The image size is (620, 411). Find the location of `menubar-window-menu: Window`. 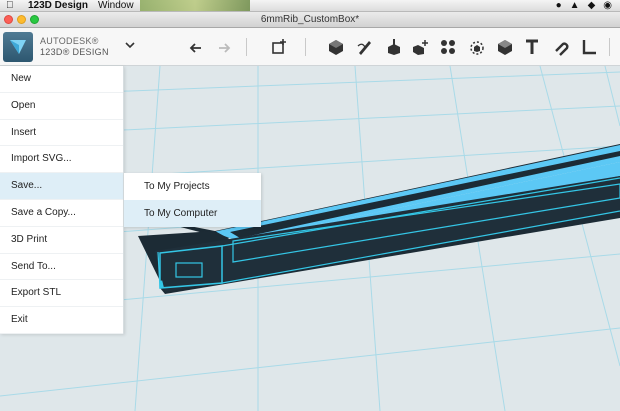

menubar-window-menu: Window is located at coordinates (116, 5).